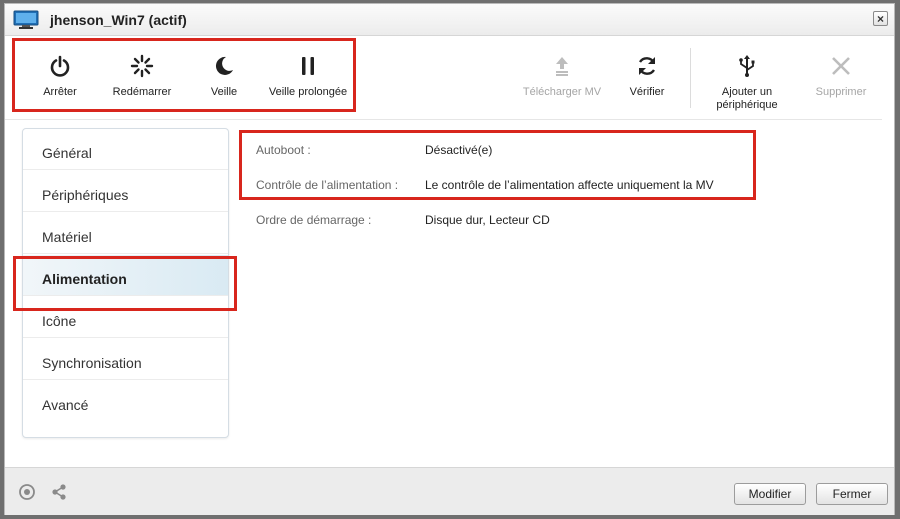  Describe the element at coordinates (747, 83) in the screenshot. I see `add-device-button: Ajouter un périphérique` at that location.